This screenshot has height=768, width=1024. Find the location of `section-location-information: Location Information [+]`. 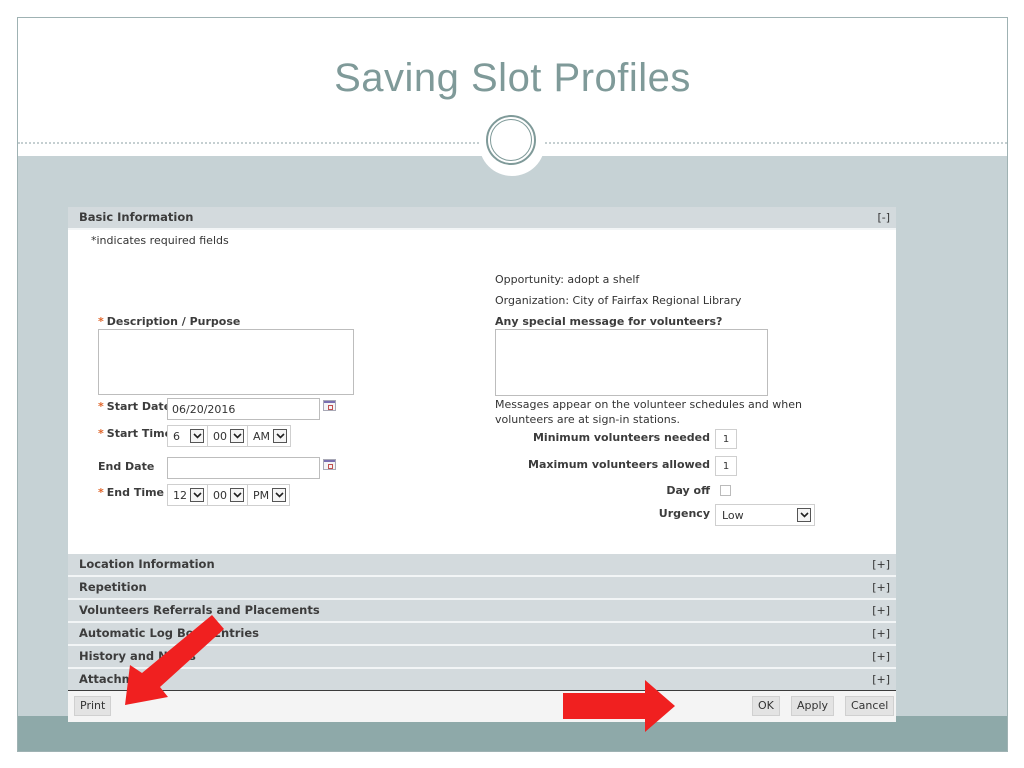

section-location-information: Location Information [+] is located at coordinates (482, 565).